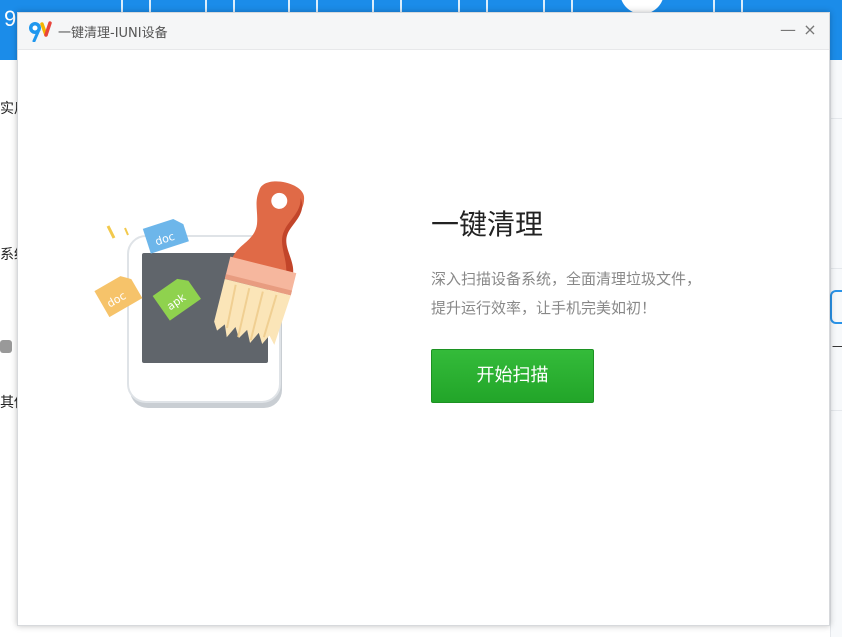 This screenshot has height=637, width=842. Describe the element at coordinates (566, 279) in the screenshot. I see `description-line-1: 深入扫描设备系统，全面清理垃圾文件，` at that location.